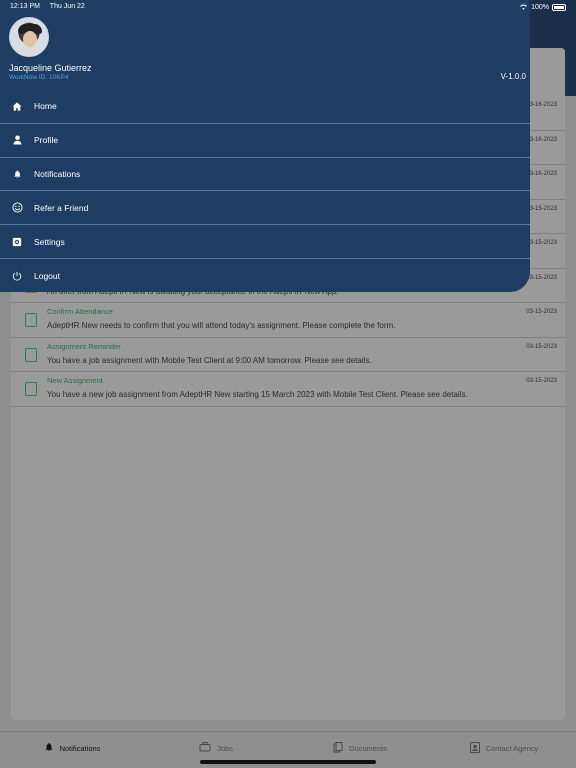  Describe the element at coordinates (50, 68) in the screenshot. I see `user-name: Jacqueline Gutierrez` at that location.